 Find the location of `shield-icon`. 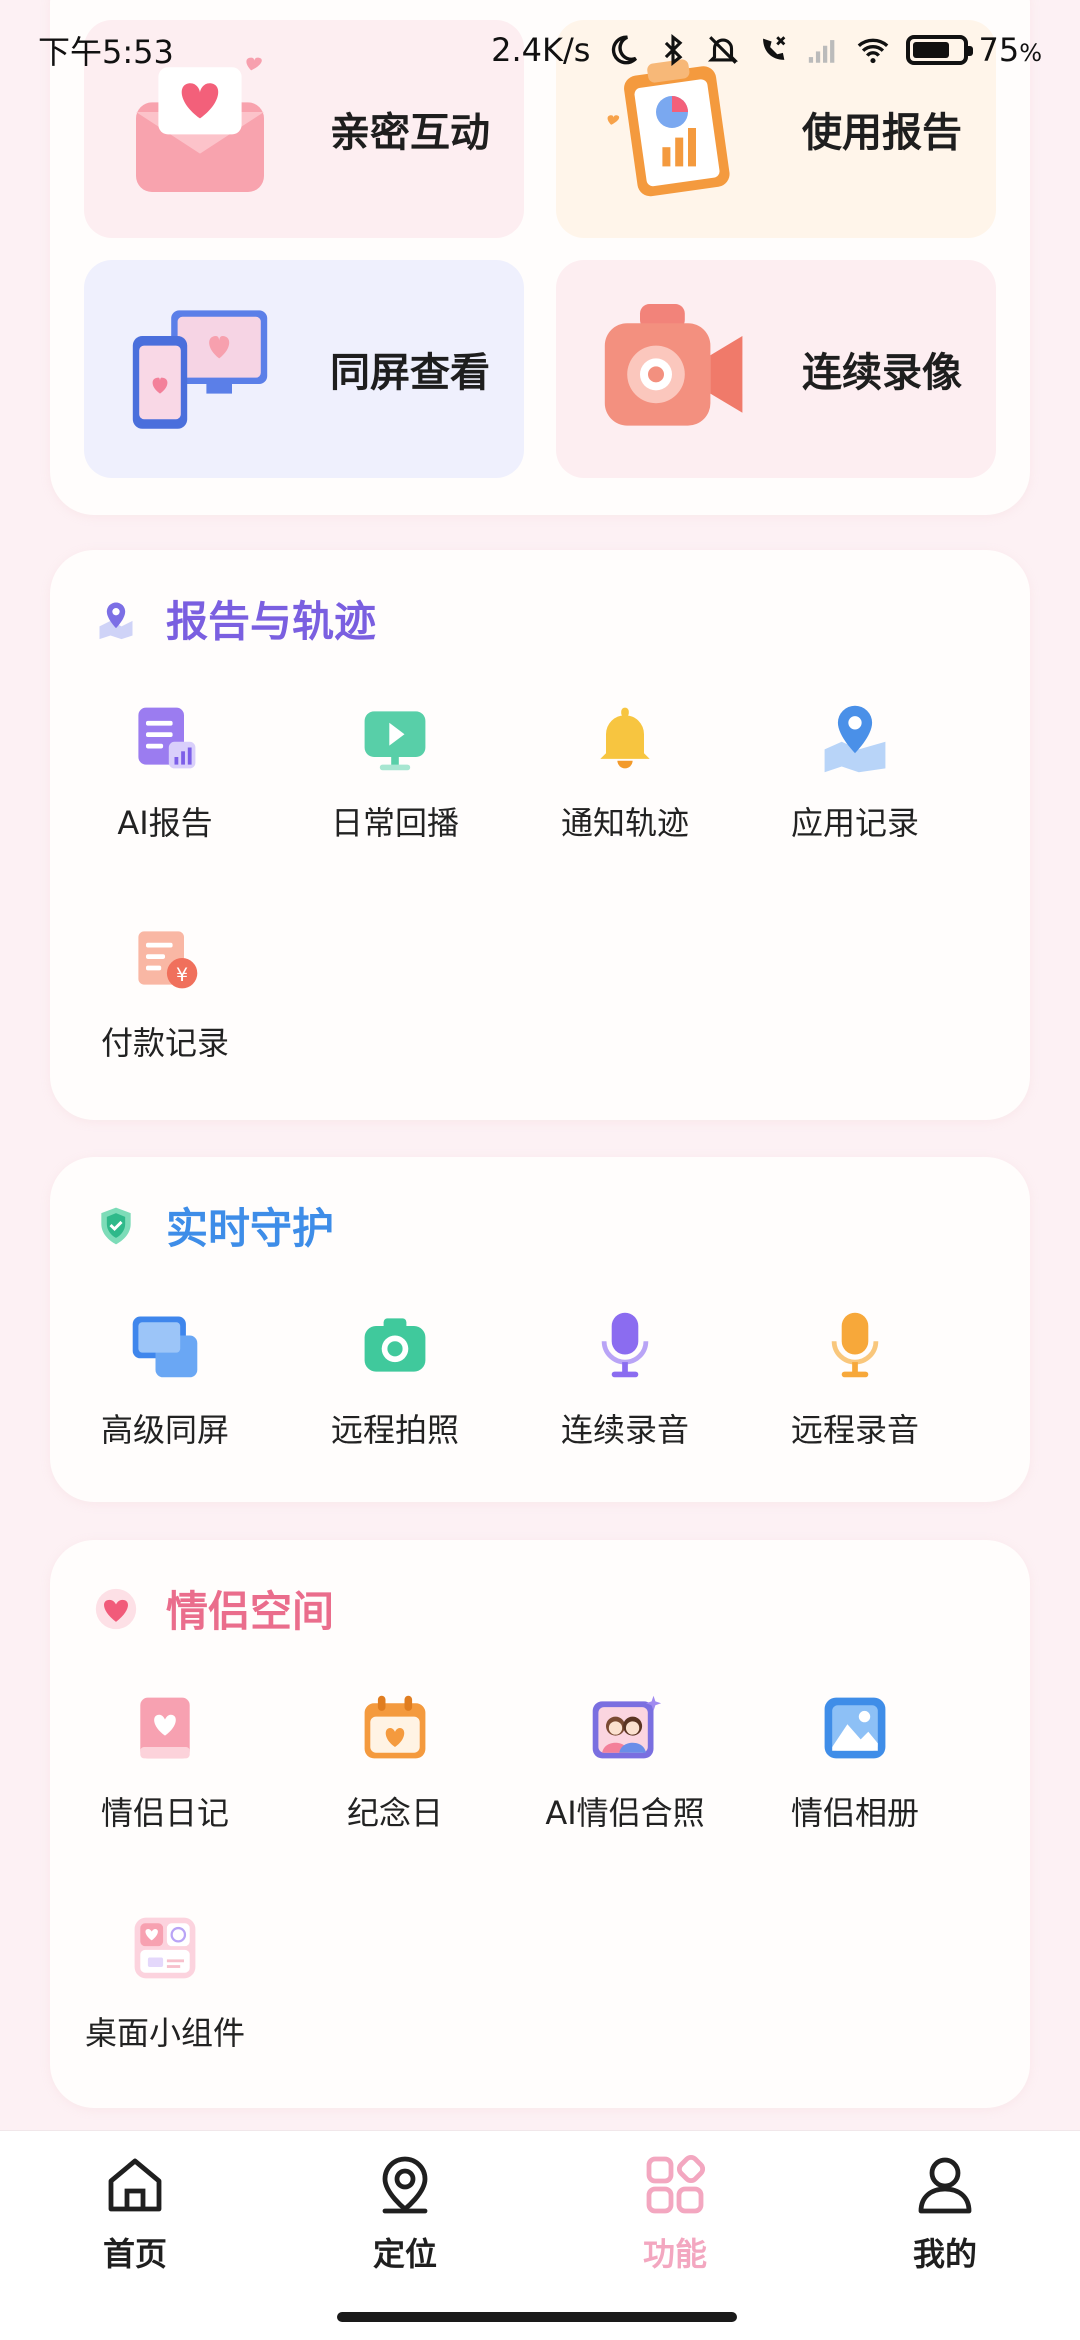

shield-icon is located at coordinates (116, 1225).